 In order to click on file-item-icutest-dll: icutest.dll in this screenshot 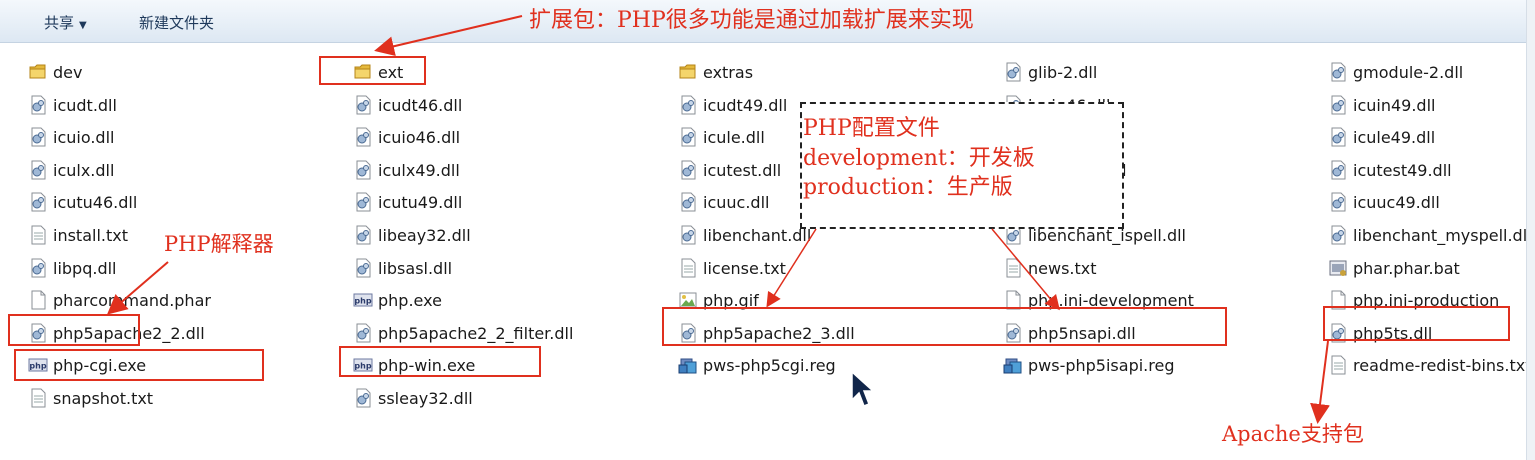, I will do `click(729, 170)`.